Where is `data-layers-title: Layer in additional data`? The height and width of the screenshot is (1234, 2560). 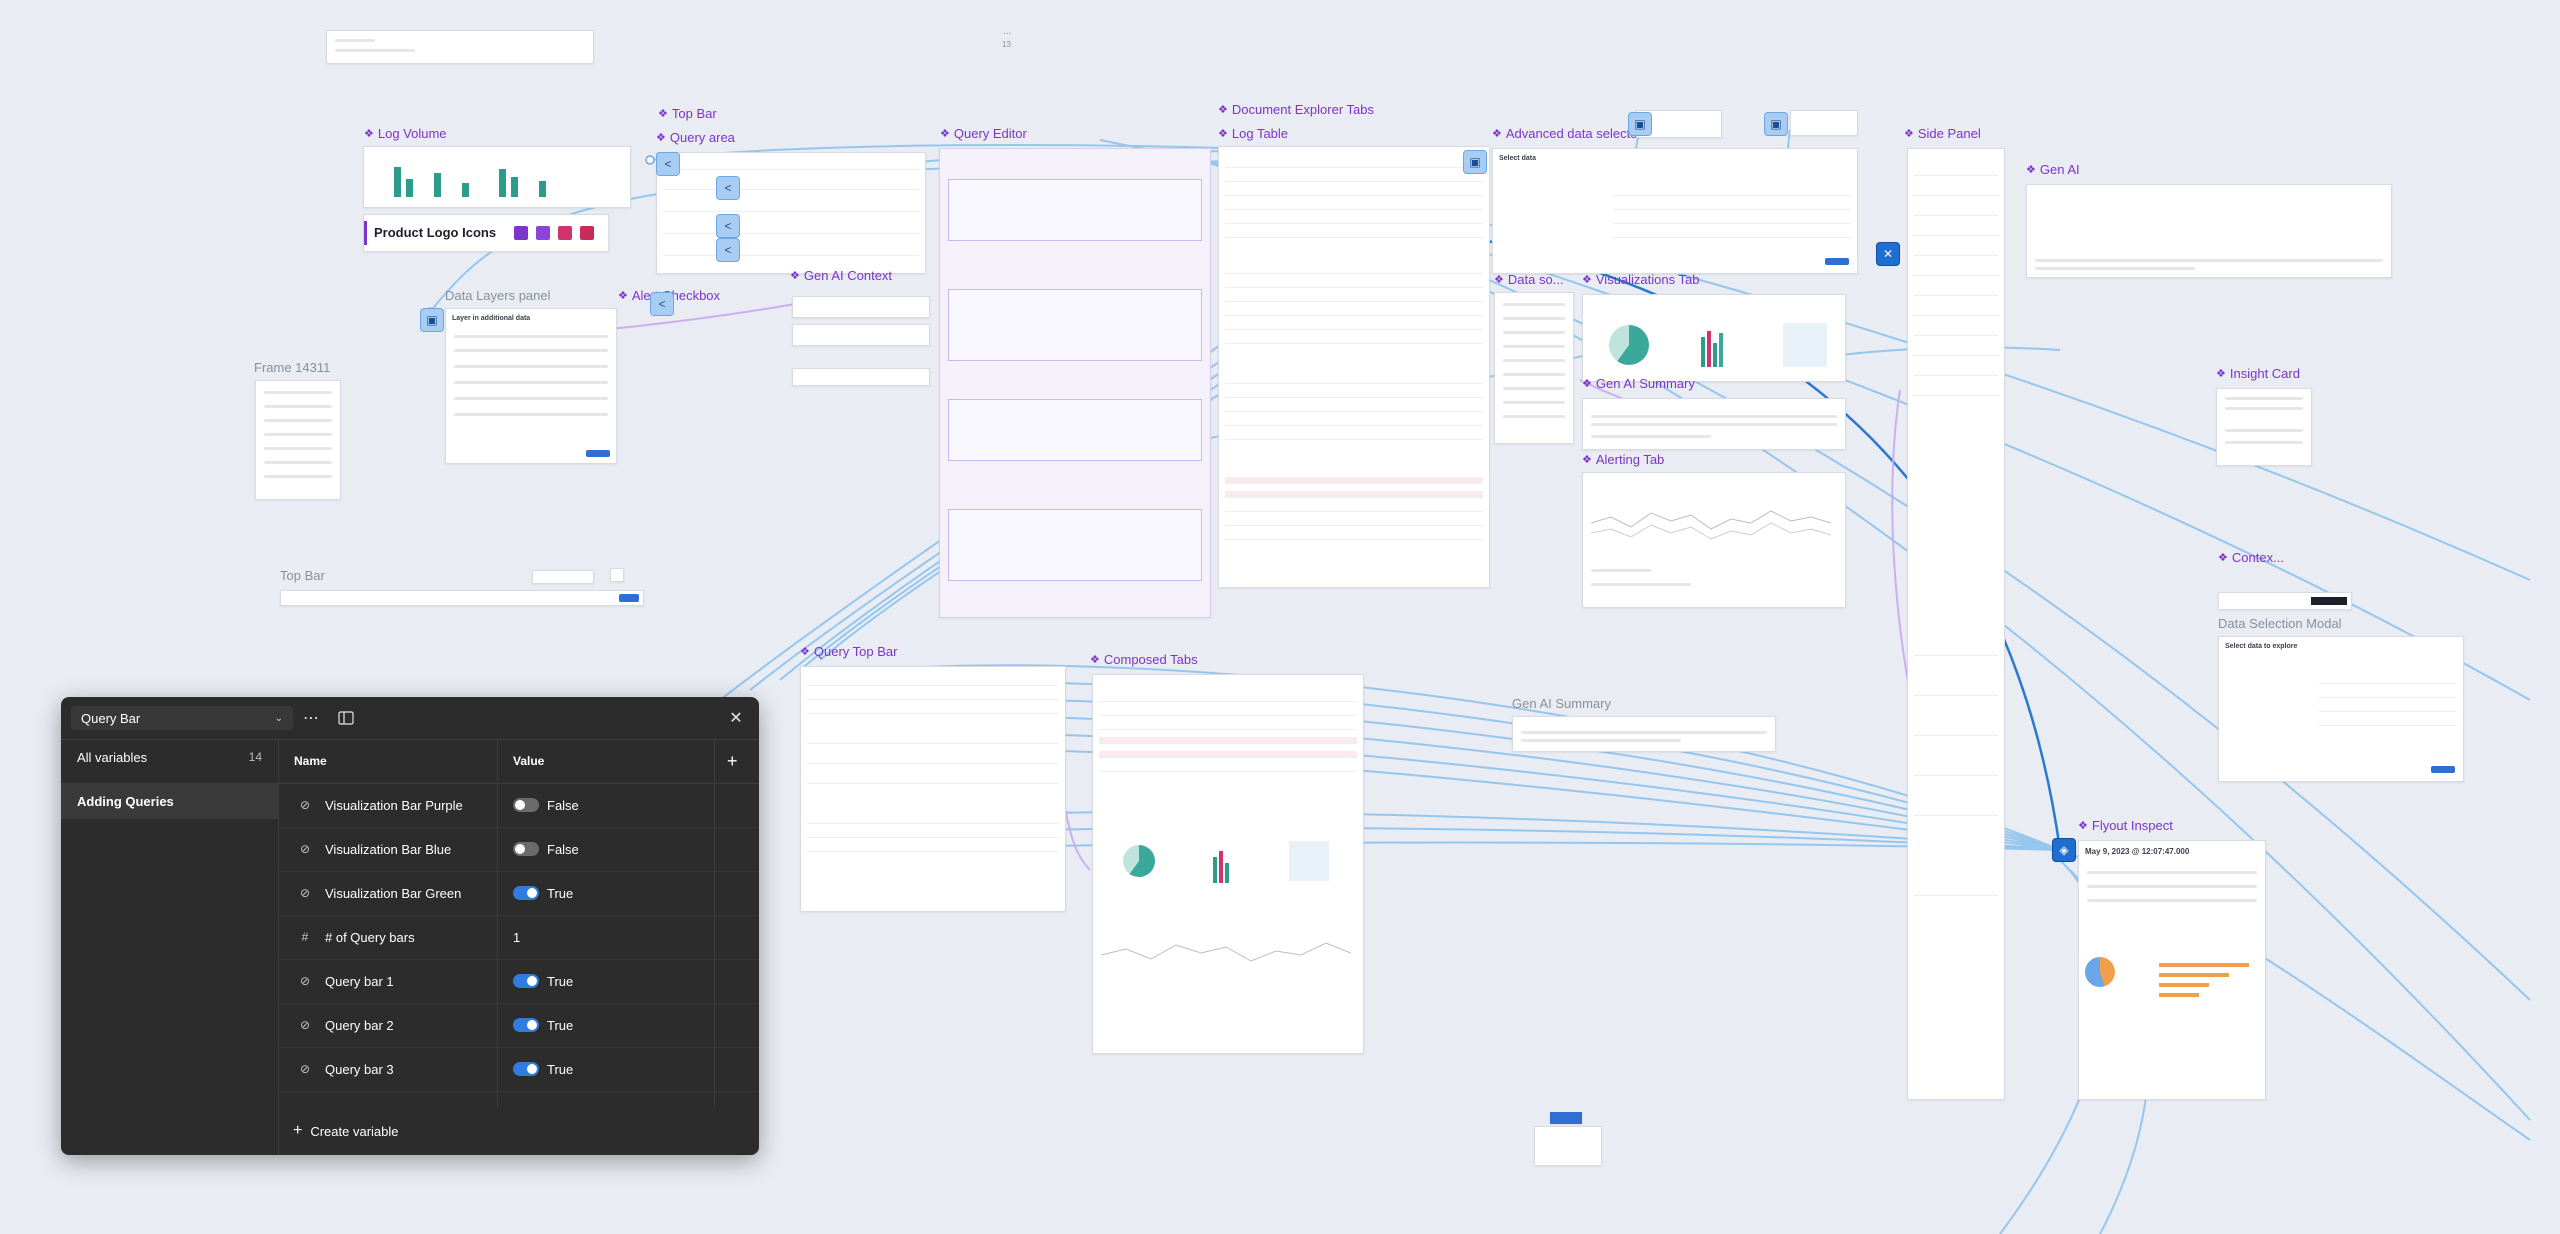
data-layers-title: Layer in additional data is located at coordinates (491, 318).